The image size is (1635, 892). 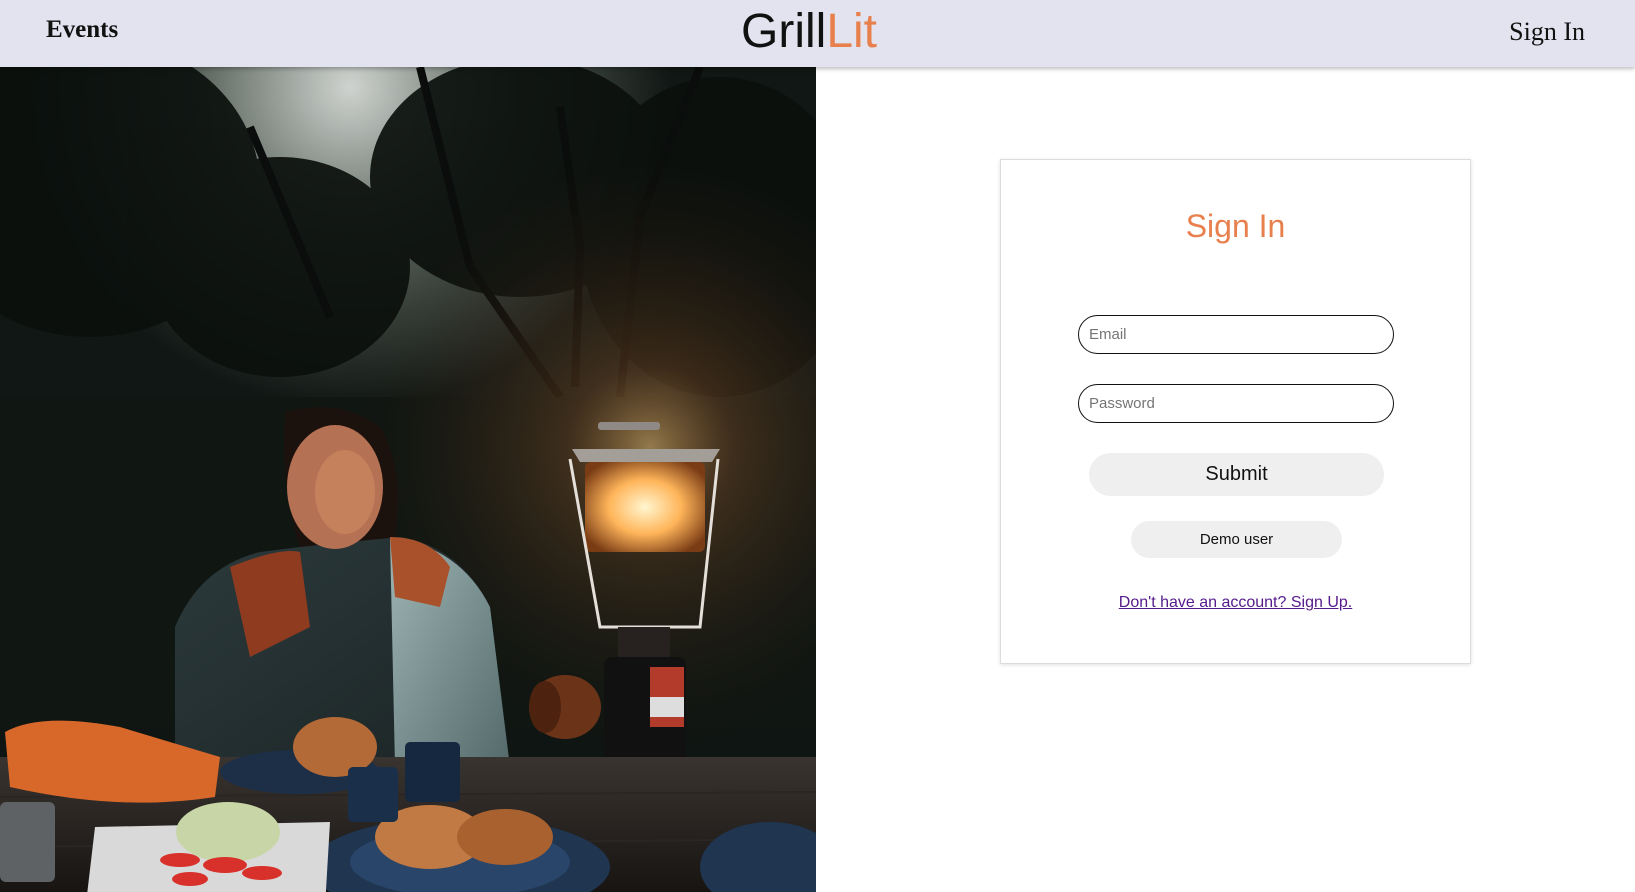 What do you see at coordinates (1236, 334) in the screenshot?
I see `email-input` at bounding box center [1236, 334].